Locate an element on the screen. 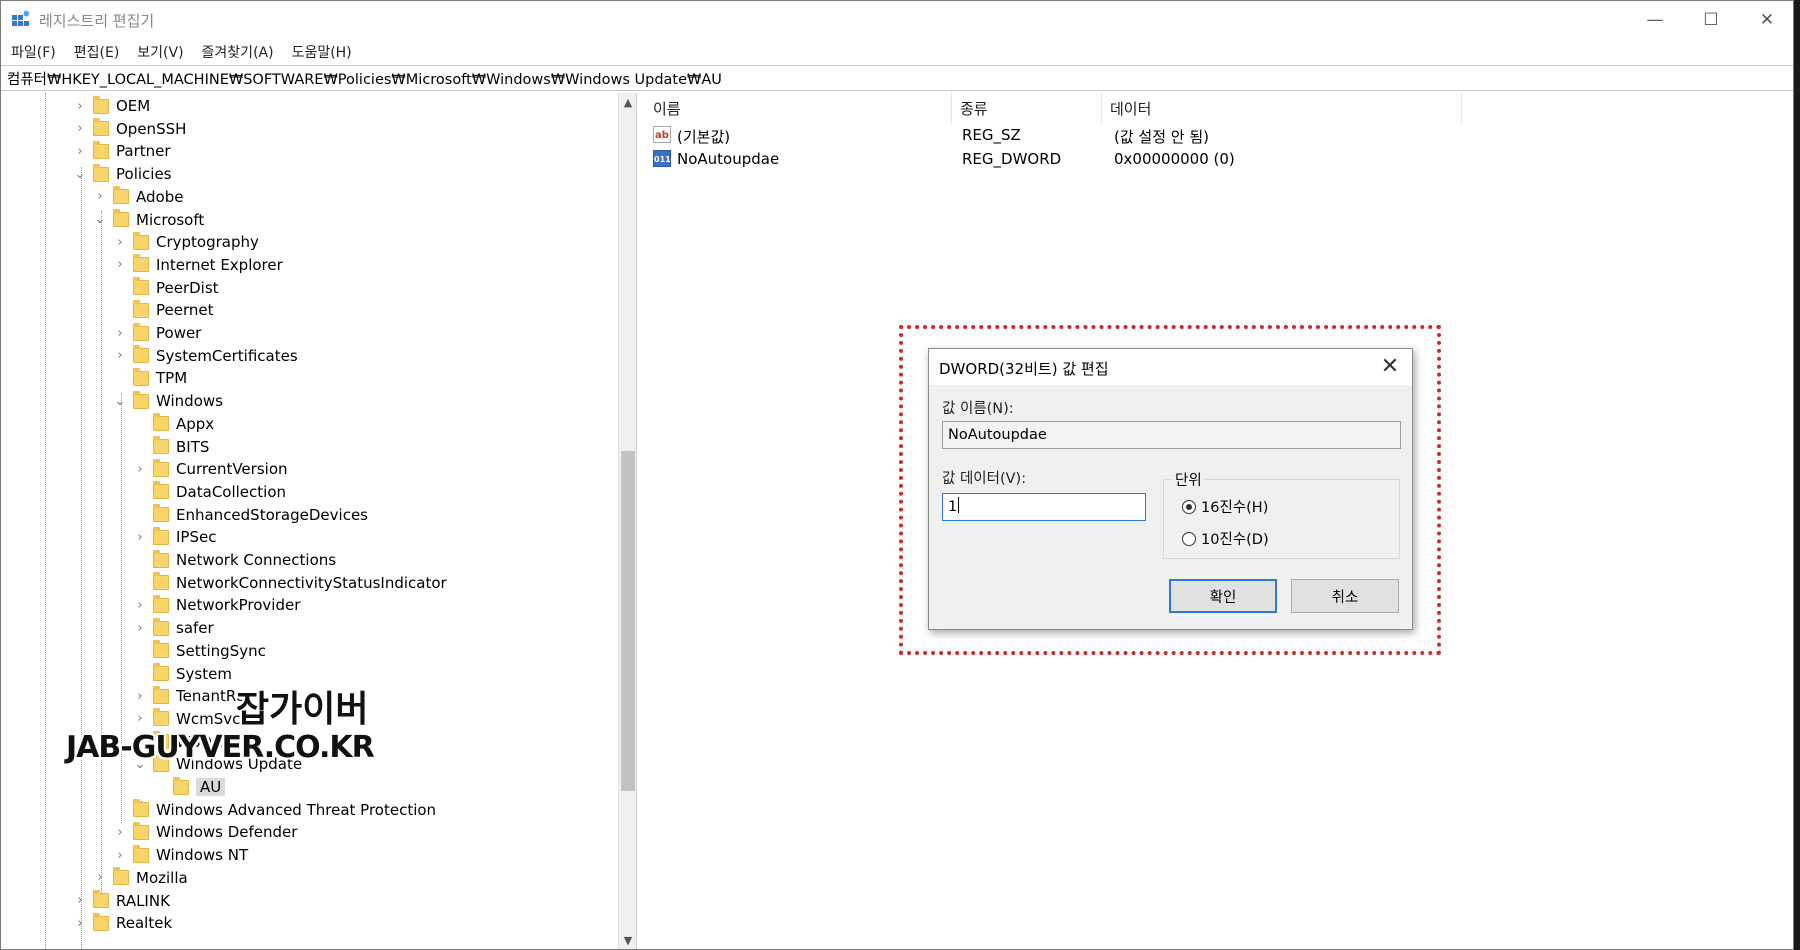 This screenshot has width=1800, height=950. scroll-up-icon: ▲ is located at coordinates (627, 102).